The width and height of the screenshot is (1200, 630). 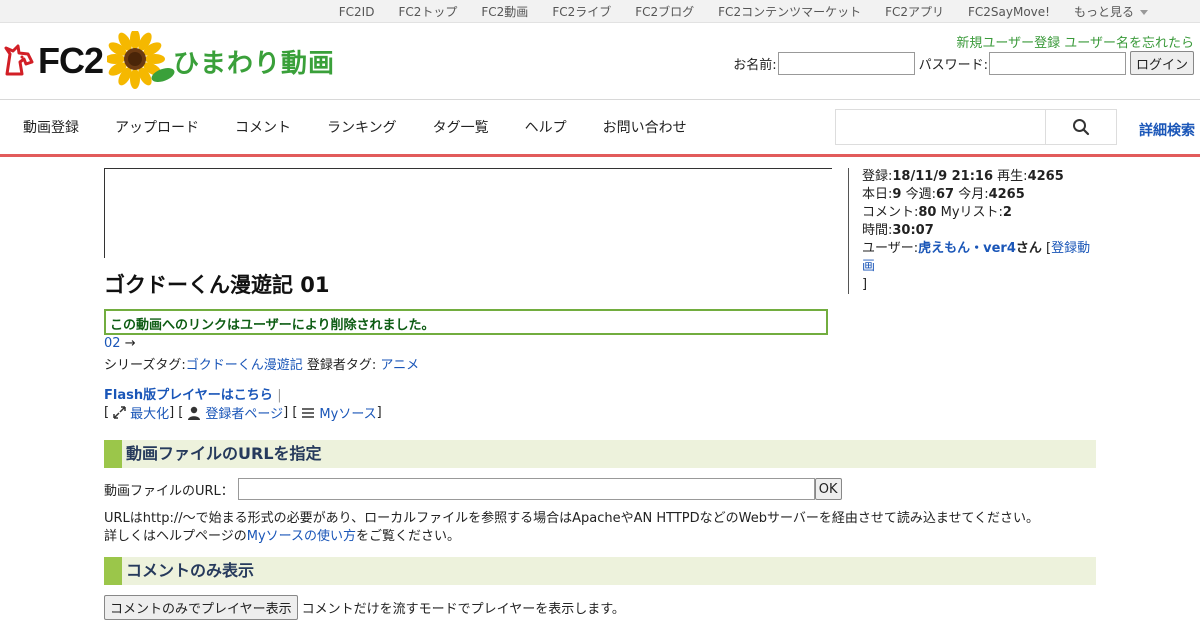 What do you see at coordinates (347, 412) in the screenshot?
I see `mysource-link: Myソース` at bounding box center [347, 412].